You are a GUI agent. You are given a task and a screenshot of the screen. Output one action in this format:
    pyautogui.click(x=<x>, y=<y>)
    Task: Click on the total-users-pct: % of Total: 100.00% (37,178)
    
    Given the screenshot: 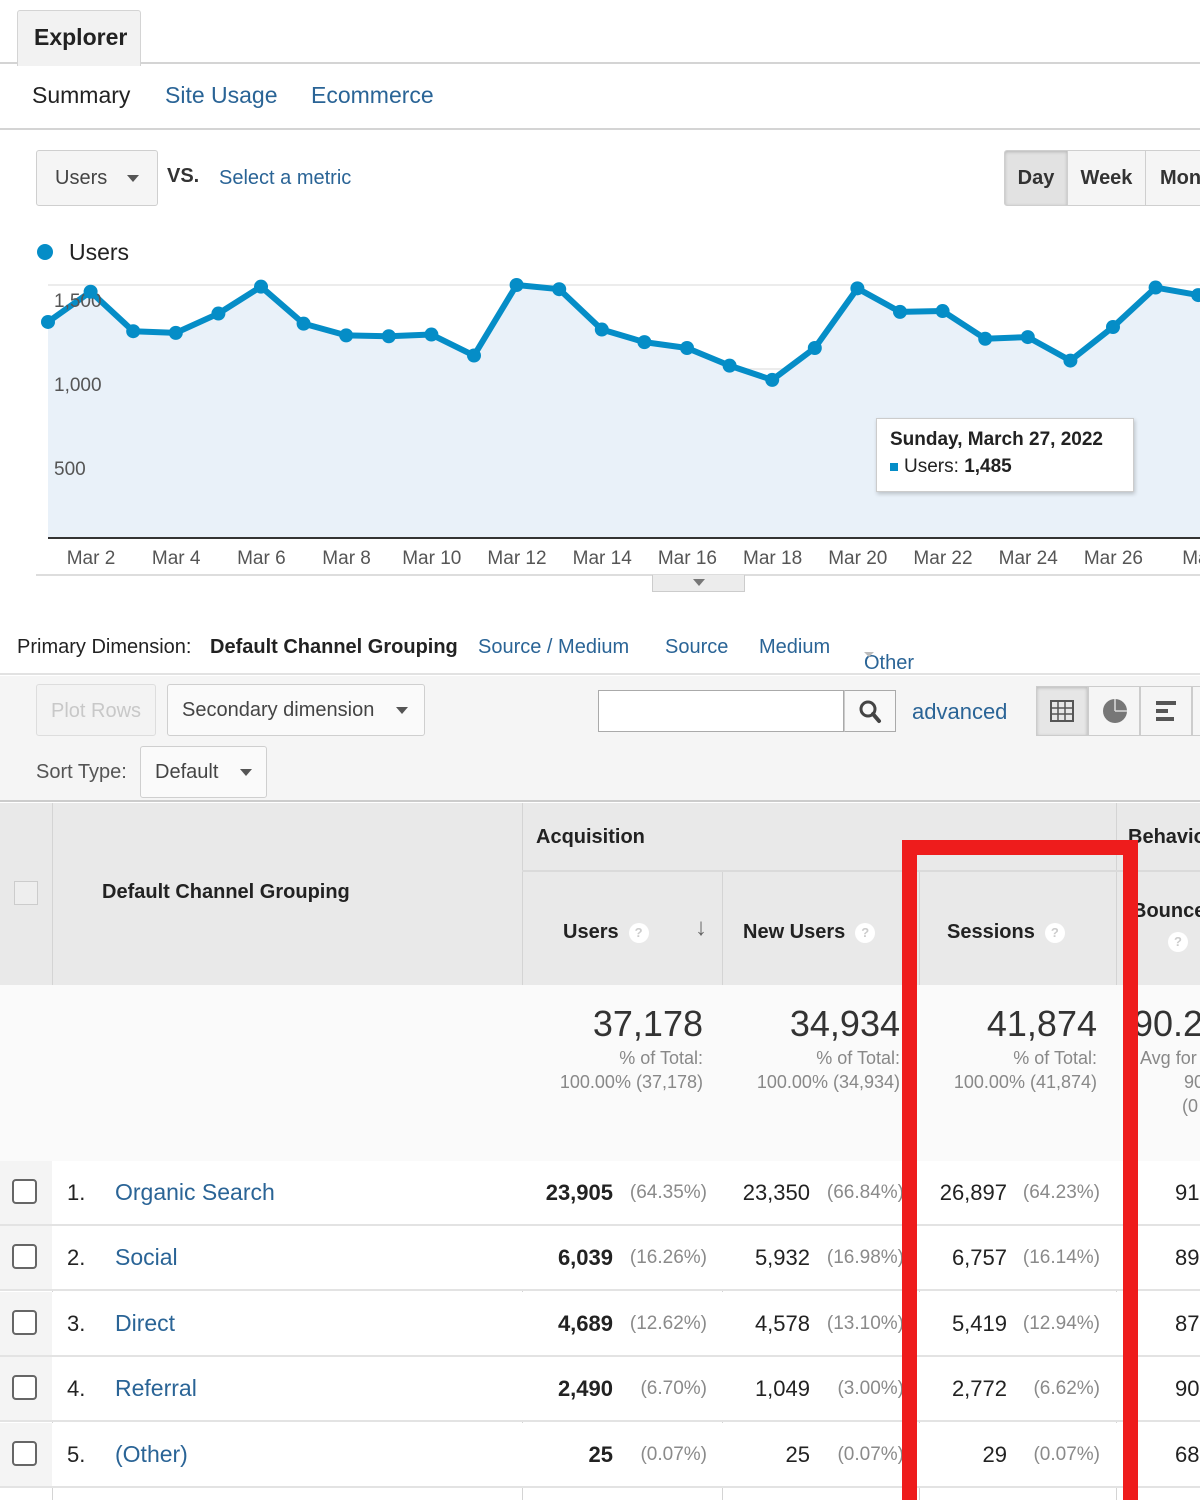 What is the action you would take?
    pyautogui.click(x=613, y=1070)
    